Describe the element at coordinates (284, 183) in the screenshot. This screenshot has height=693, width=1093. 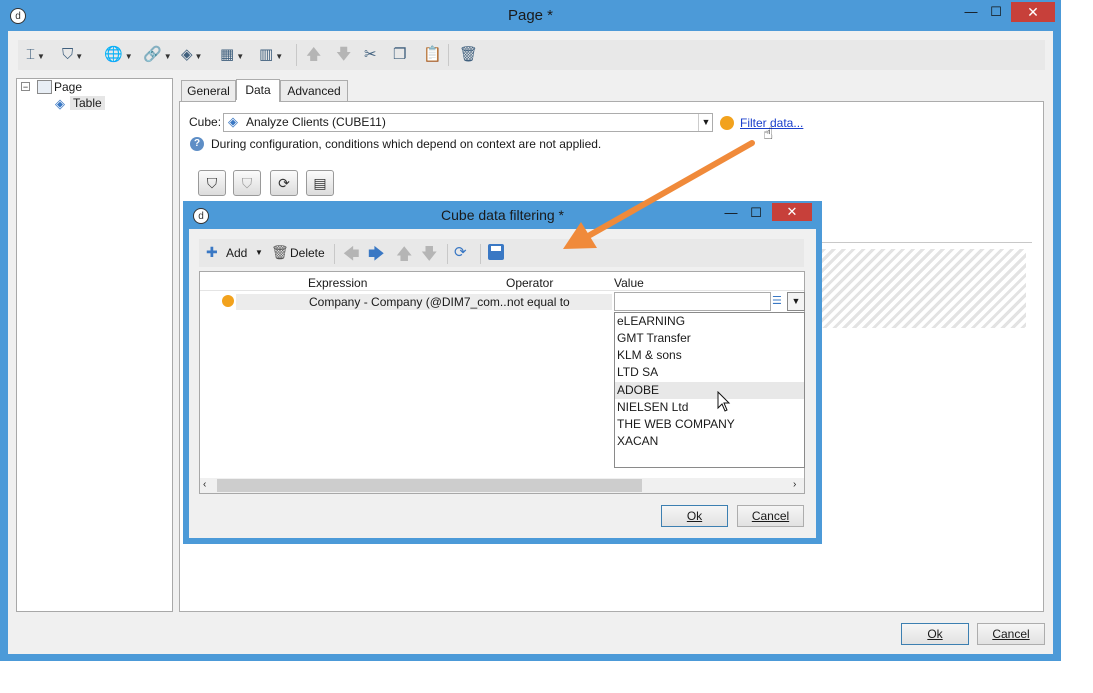
I see `refresh-button: ⟳` at that location.